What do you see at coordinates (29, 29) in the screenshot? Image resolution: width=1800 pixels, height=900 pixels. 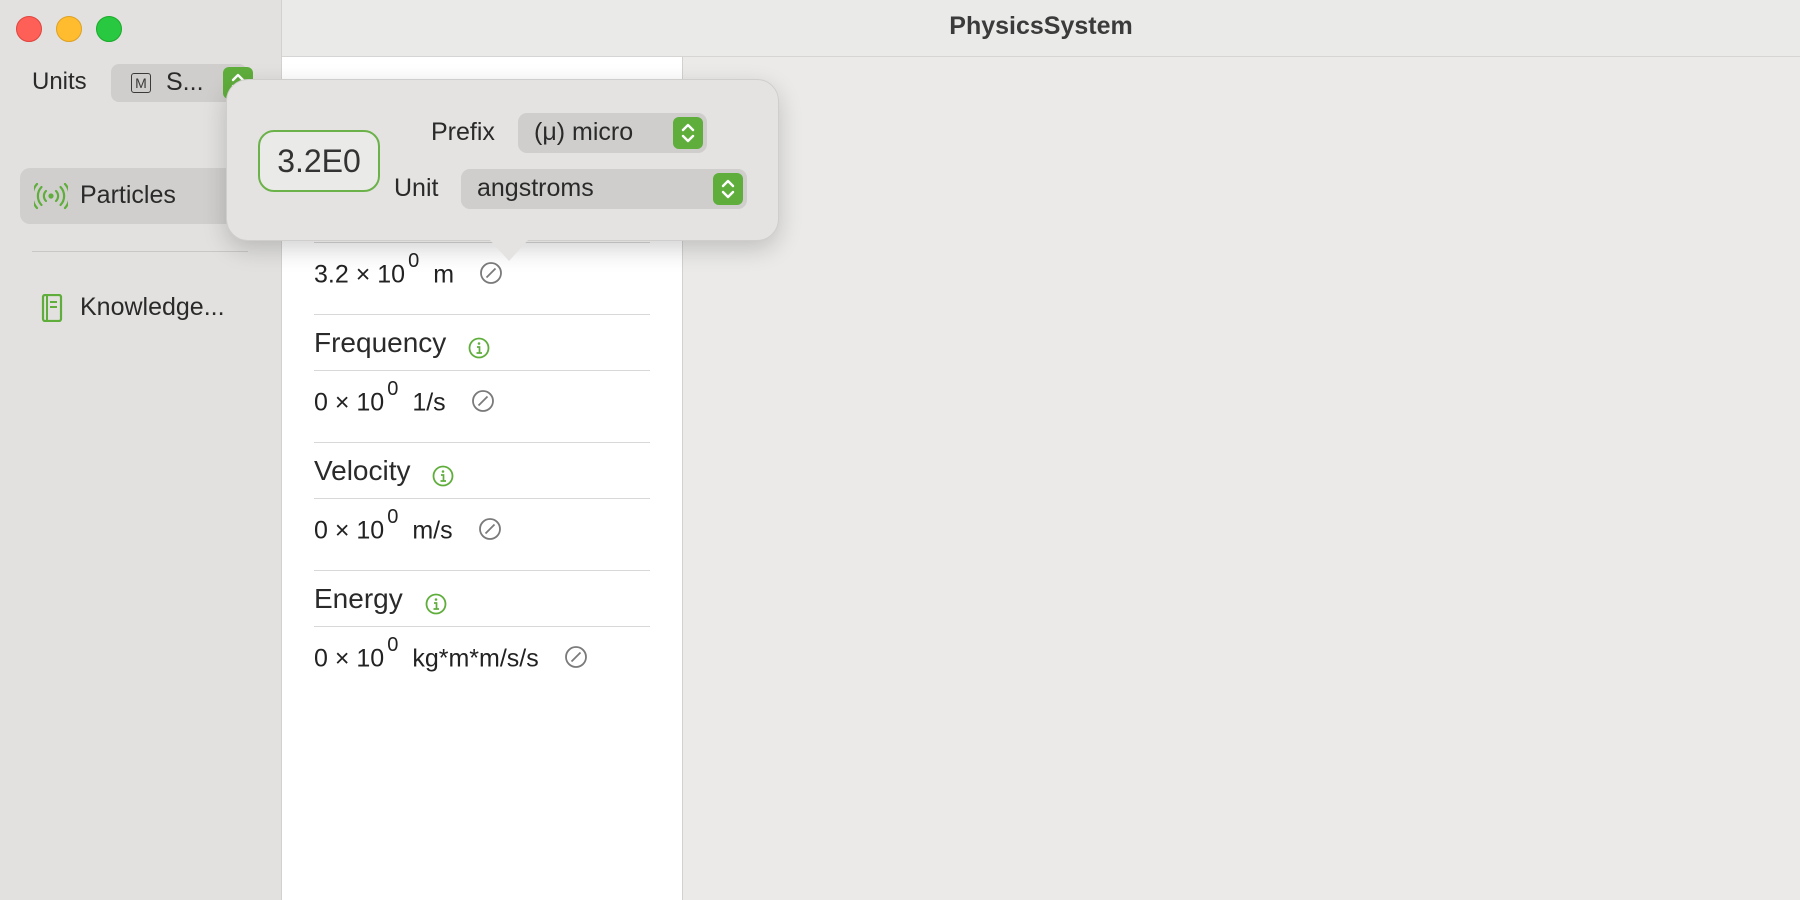 I see `close-window-button` at bounding box center [29, 29].